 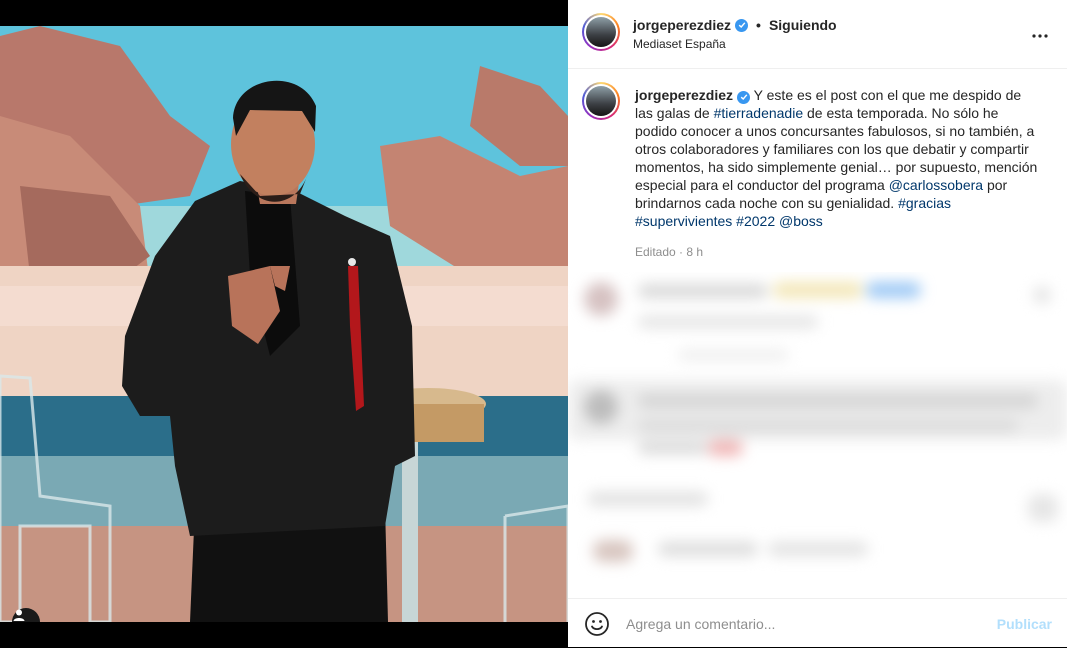 I want to click on verified-badge-icon, so click(x=742, y=25).